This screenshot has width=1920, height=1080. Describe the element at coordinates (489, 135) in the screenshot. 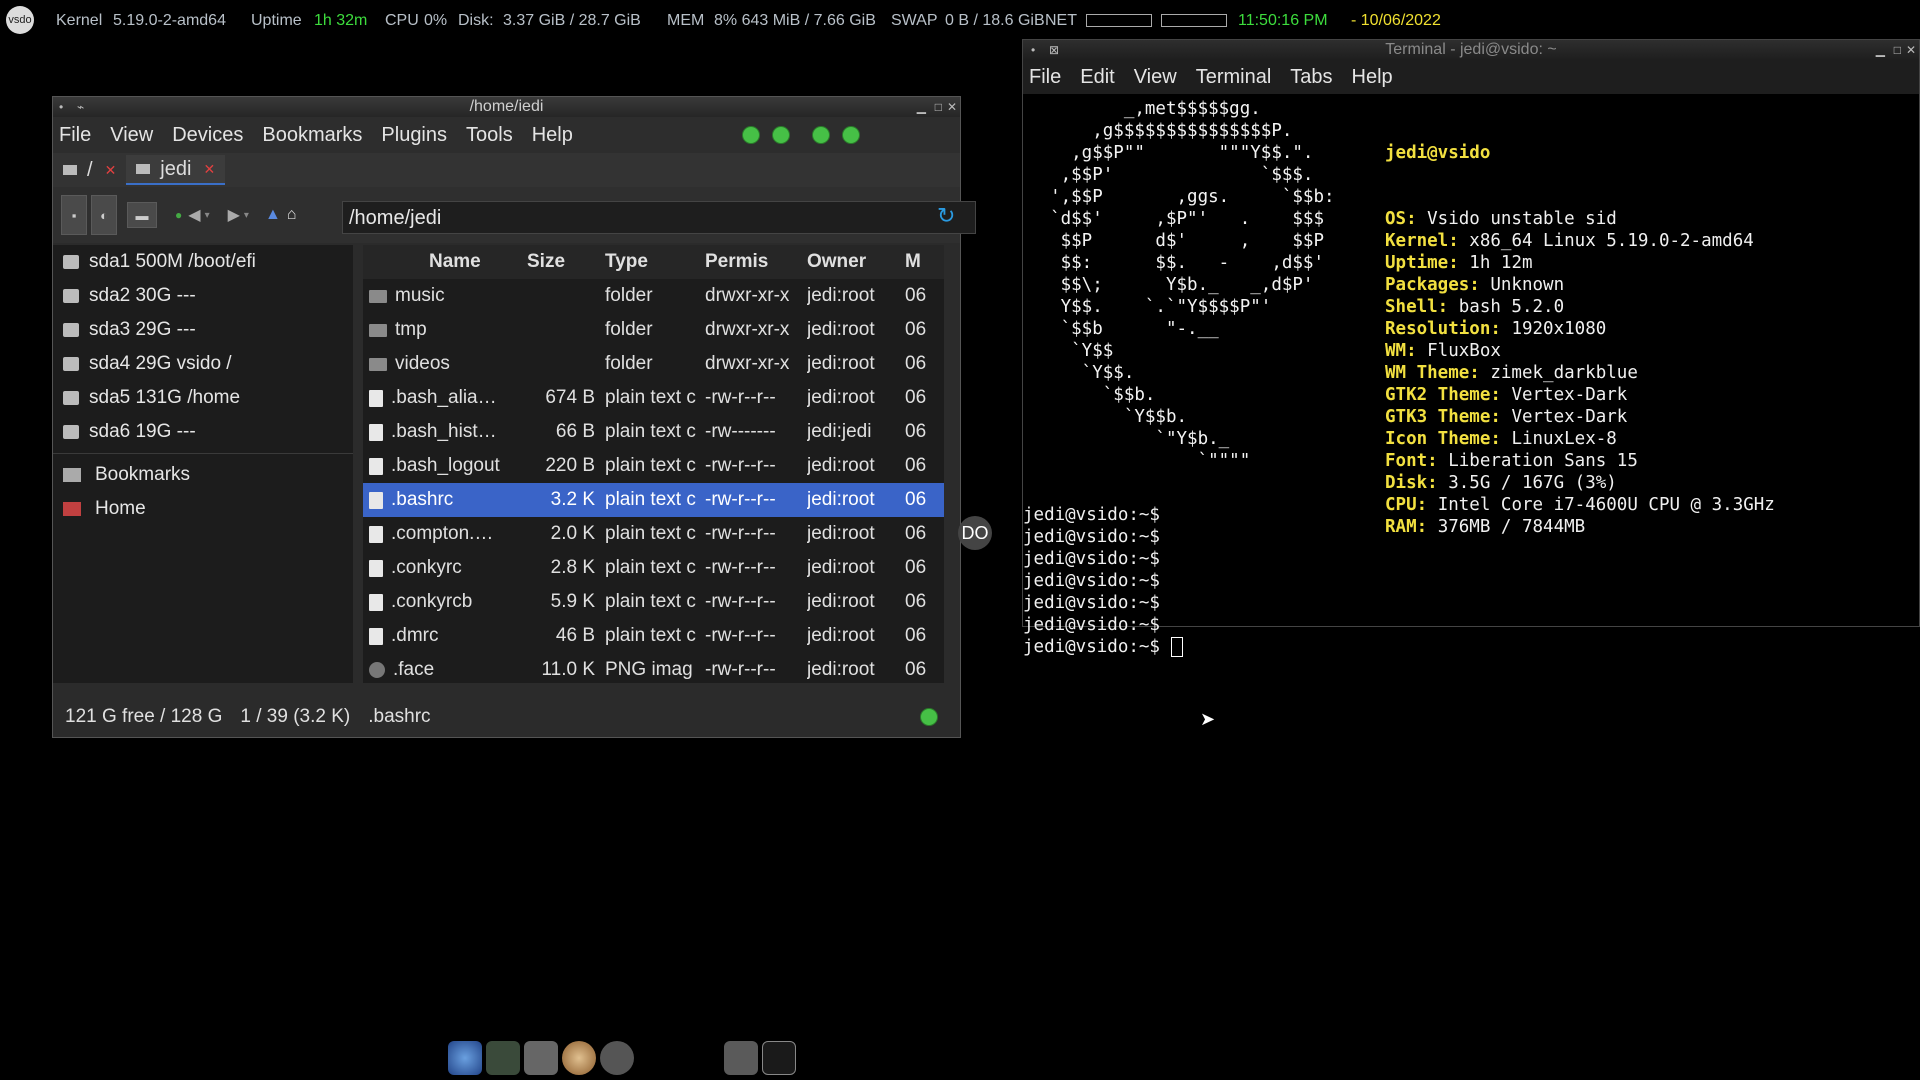

I see `menu-tools: Tools` at that location.